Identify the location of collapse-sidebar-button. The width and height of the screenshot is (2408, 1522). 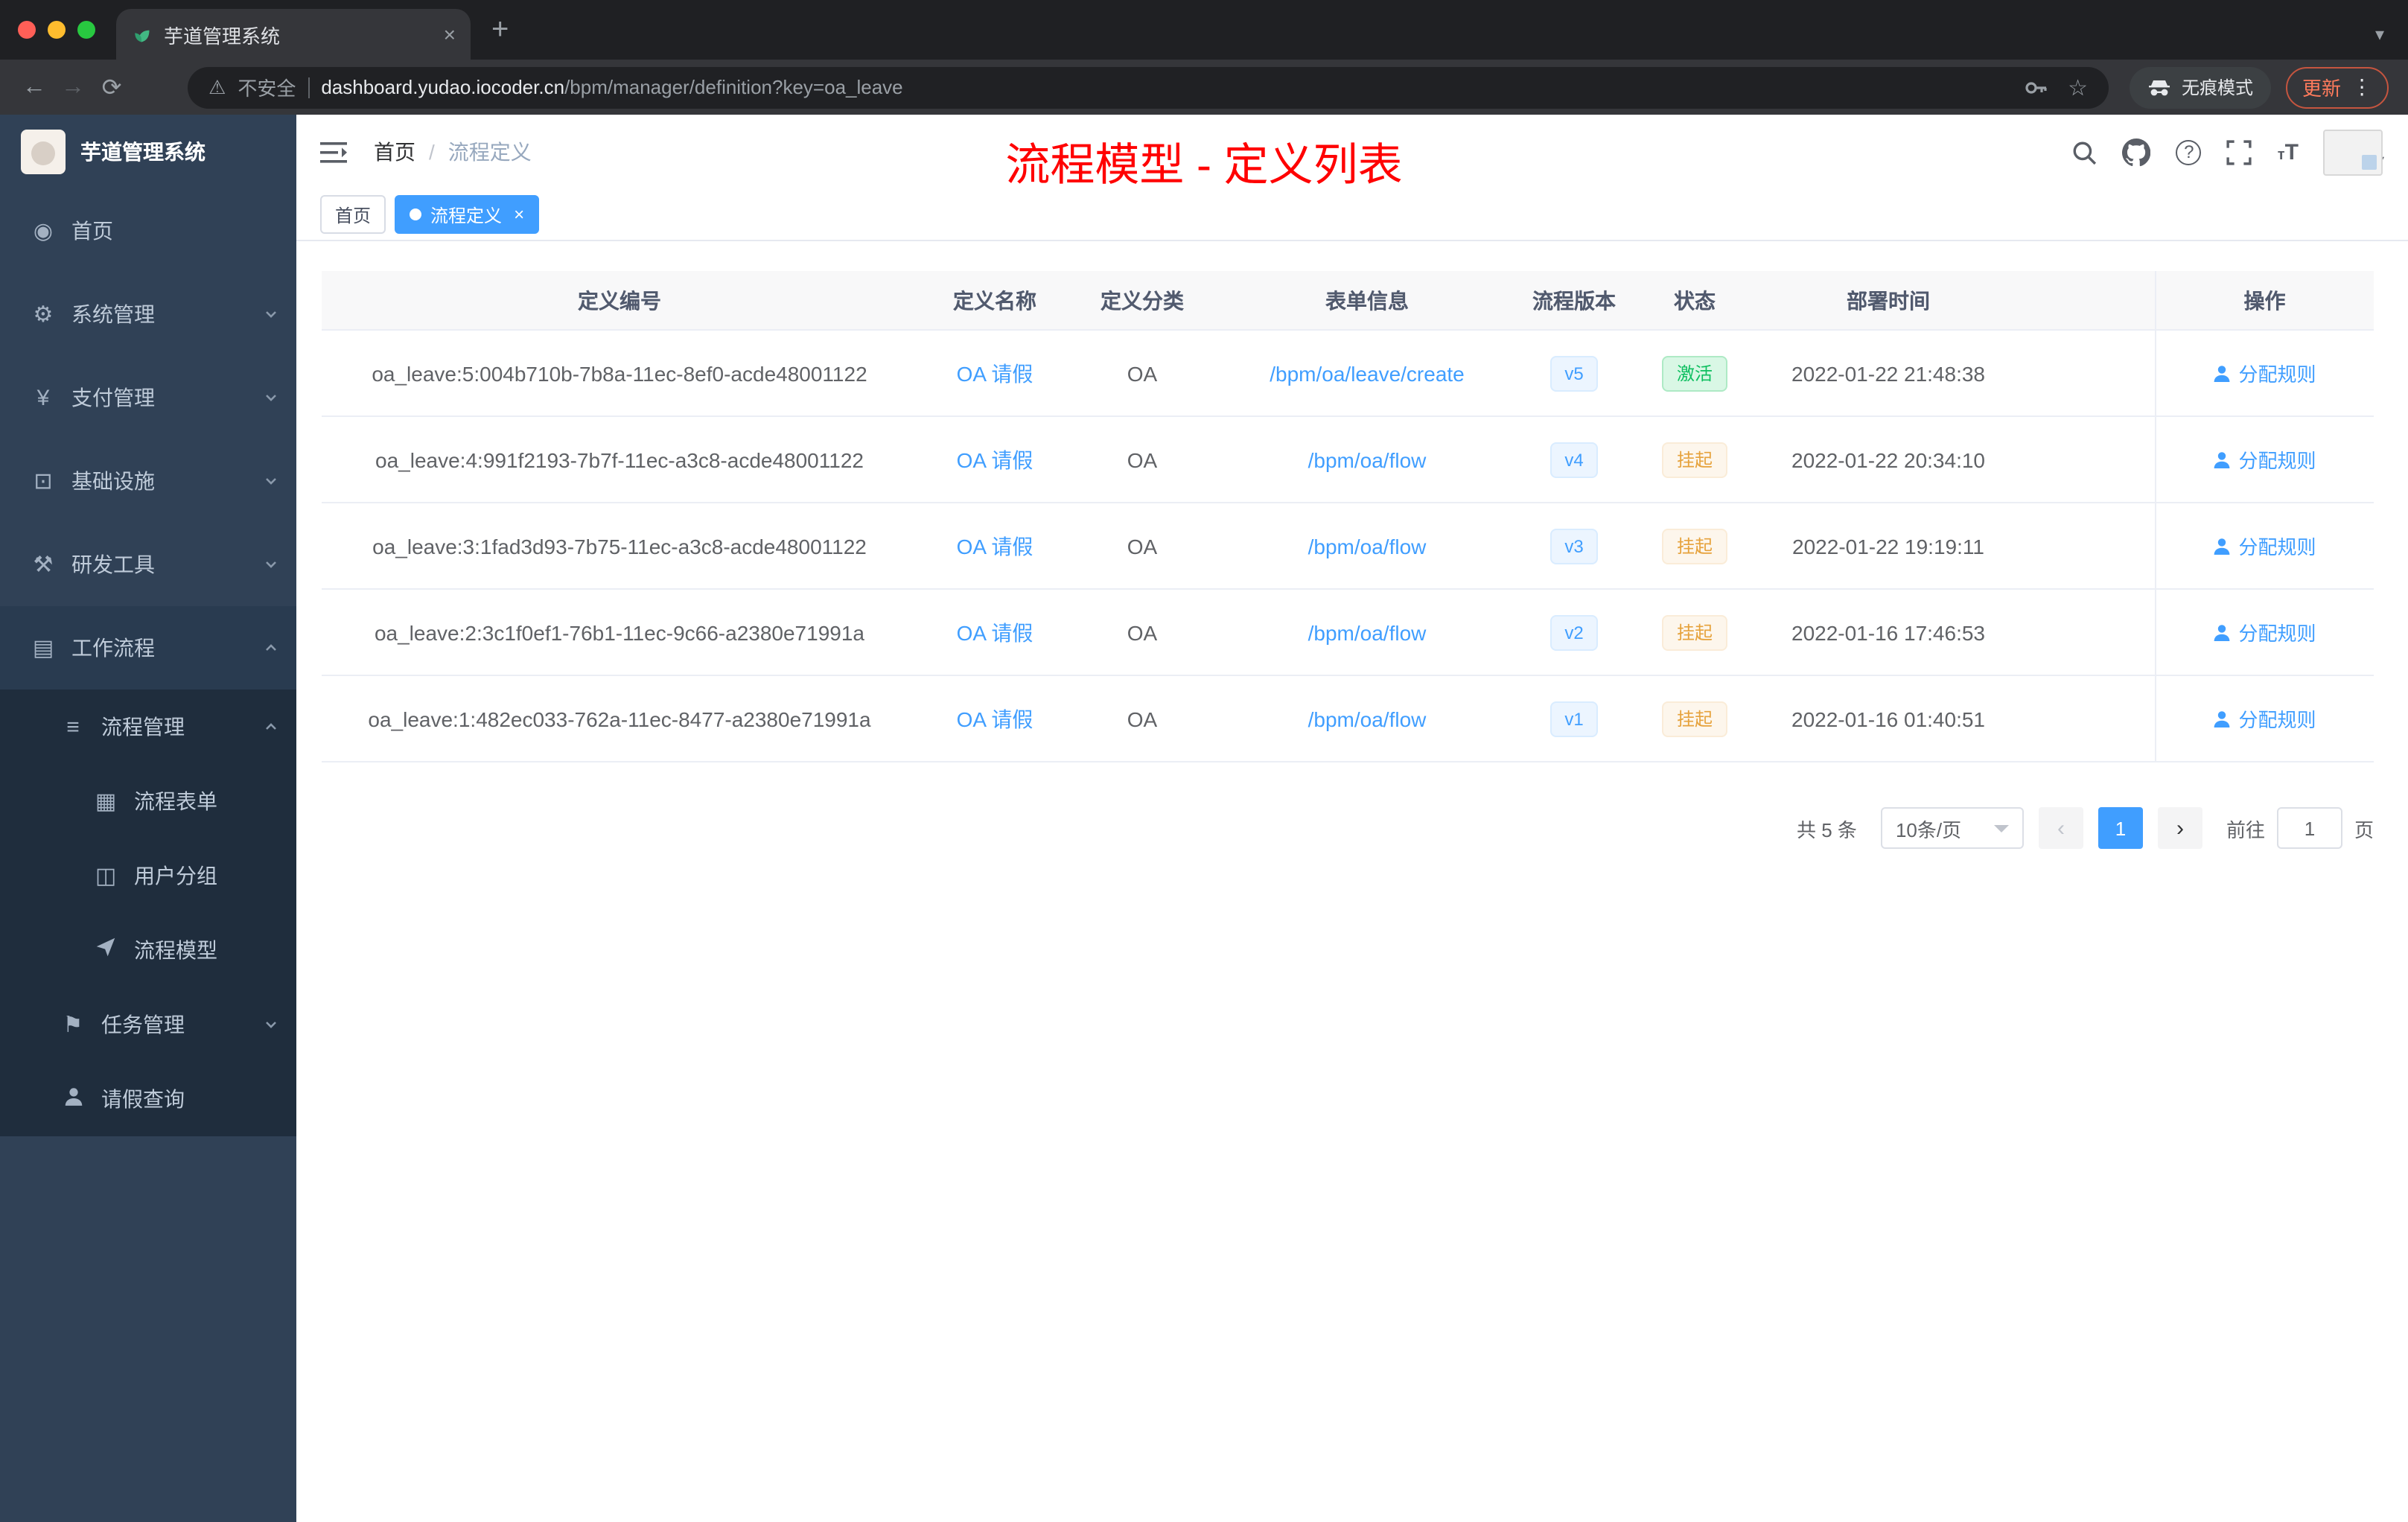
(333, 152).